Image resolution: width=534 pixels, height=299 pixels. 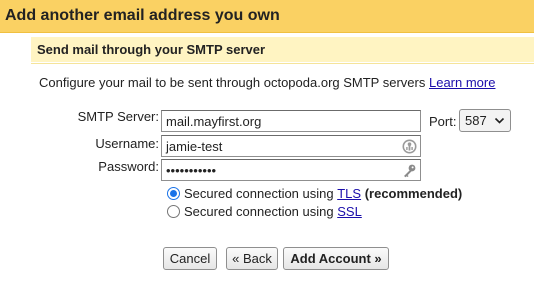 I want to click on ssl-prefix: Secured connection using, so click(x=259, y=211).